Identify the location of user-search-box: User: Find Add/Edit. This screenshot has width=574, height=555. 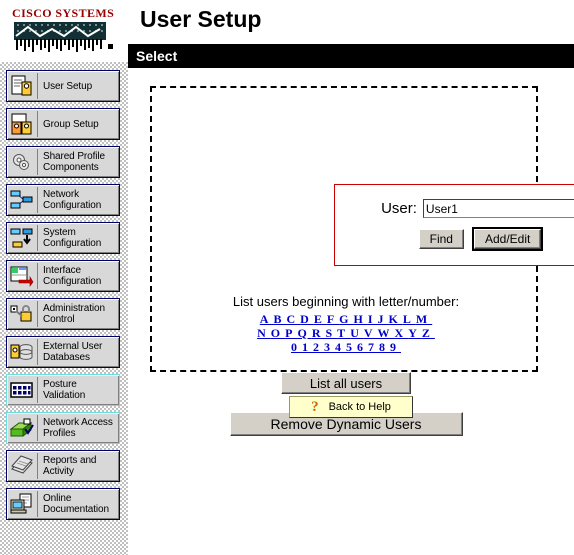
(454, 225).